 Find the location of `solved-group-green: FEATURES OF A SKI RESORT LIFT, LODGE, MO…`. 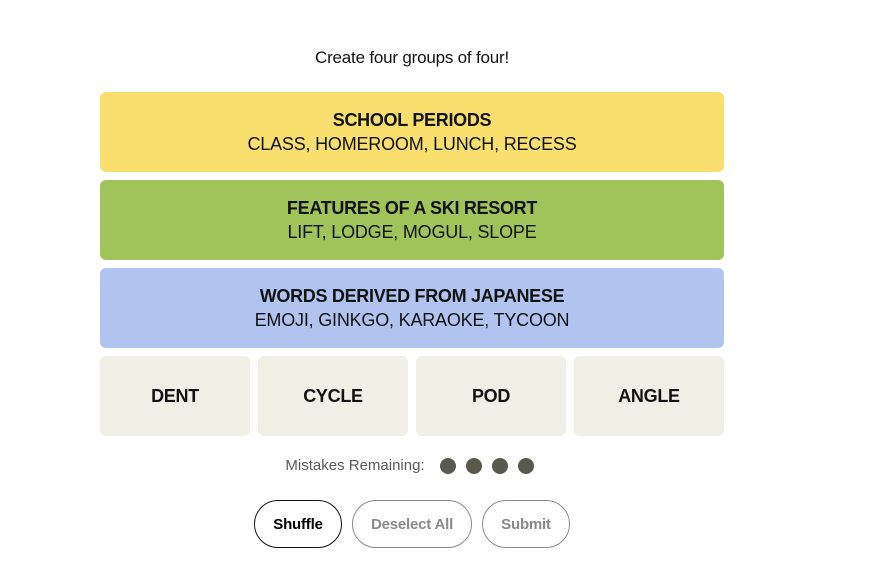

solved-group-green: FEATURES OF A SKI RESORT LIFT, LODGE, MO… is located at coordinates (412, 220).